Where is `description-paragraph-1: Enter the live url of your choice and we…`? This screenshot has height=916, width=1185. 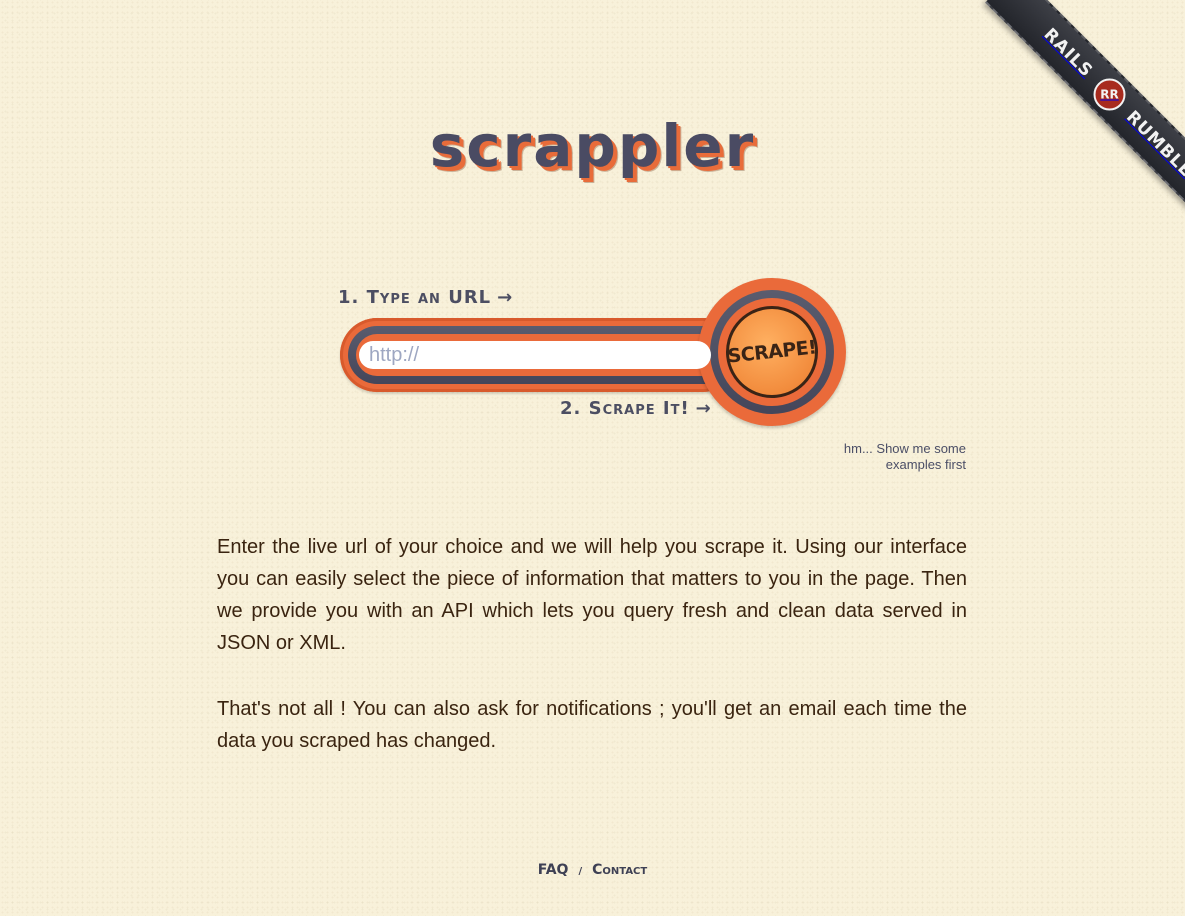
description-paragraph-1: Enter the live url of your choice and we… is located at coordinates (592, 595).